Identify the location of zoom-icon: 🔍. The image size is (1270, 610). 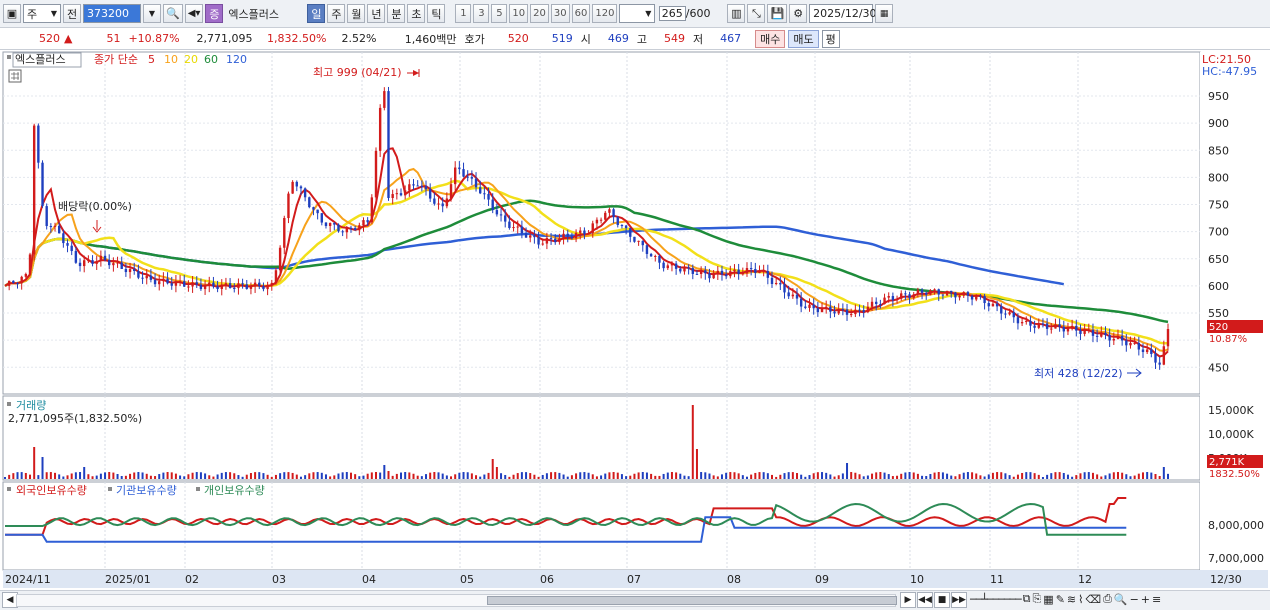
(1121, 599).